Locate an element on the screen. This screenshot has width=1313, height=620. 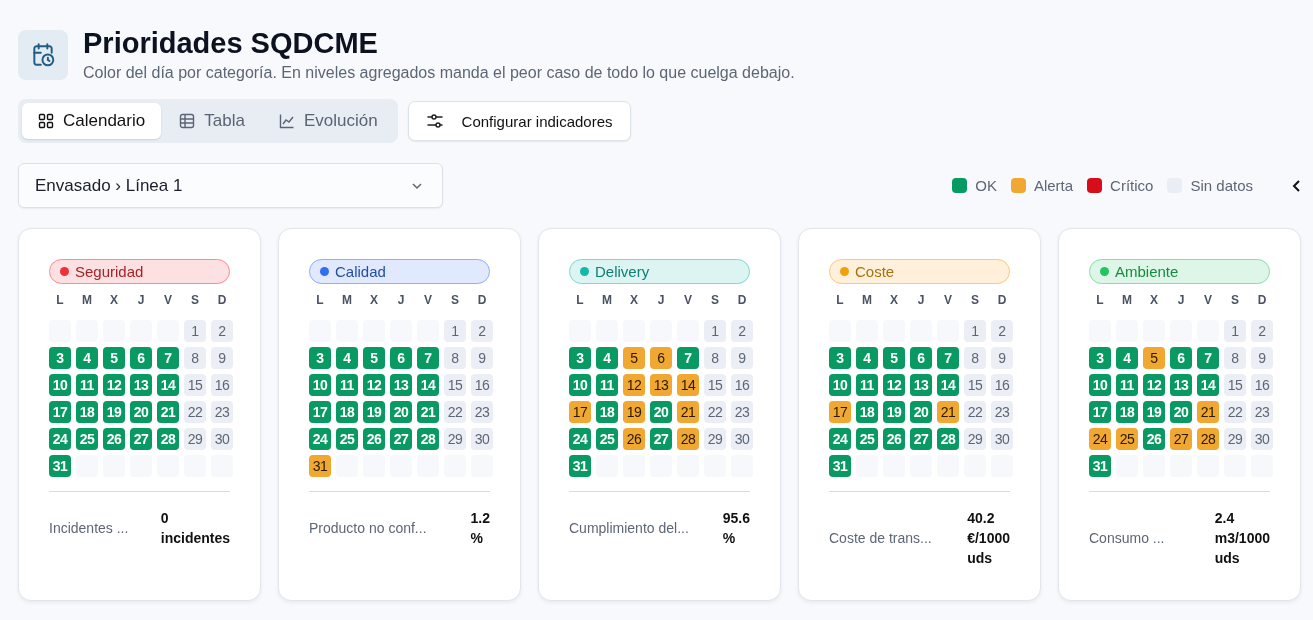
view-tab: Evolución is located at coordinates (328, 121).